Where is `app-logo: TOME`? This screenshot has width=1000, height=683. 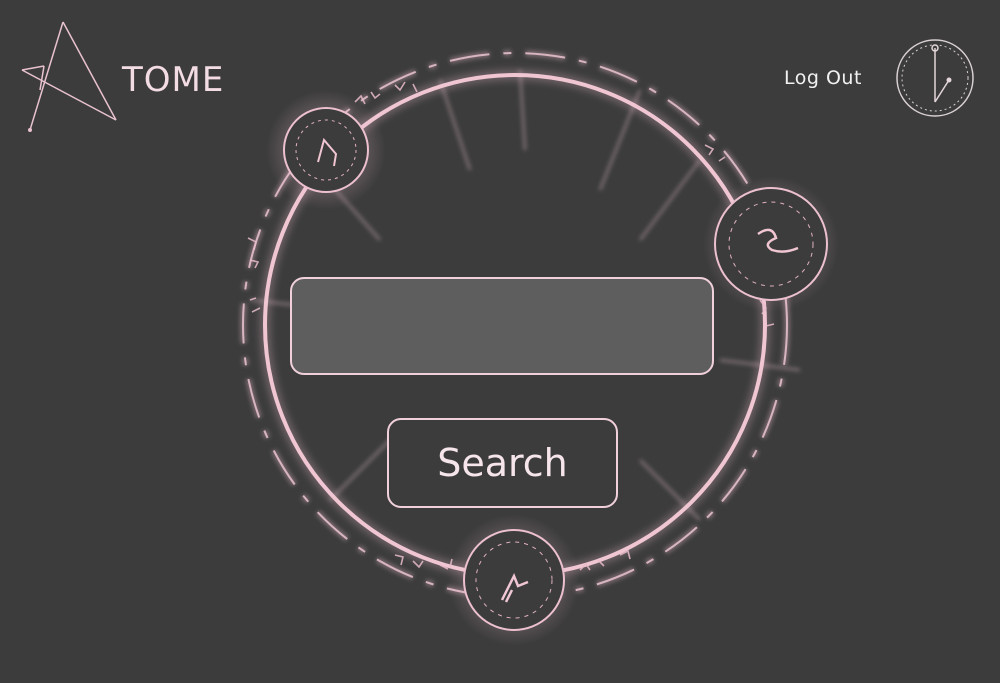
app-logo: TOME is located at coordinates (123, 80).